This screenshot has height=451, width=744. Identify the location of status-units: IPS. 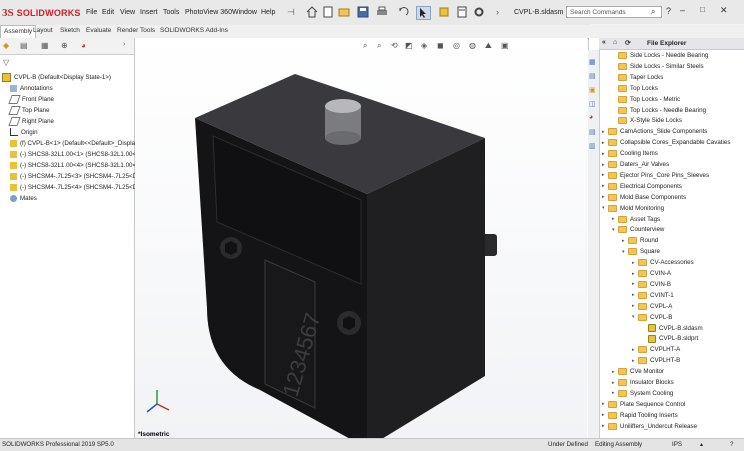
(677, 444).